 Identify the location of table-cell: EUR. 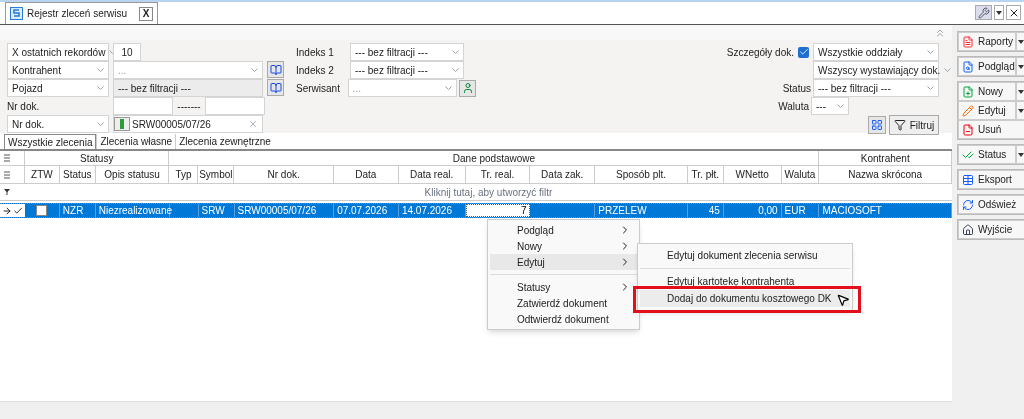
(800, 210).